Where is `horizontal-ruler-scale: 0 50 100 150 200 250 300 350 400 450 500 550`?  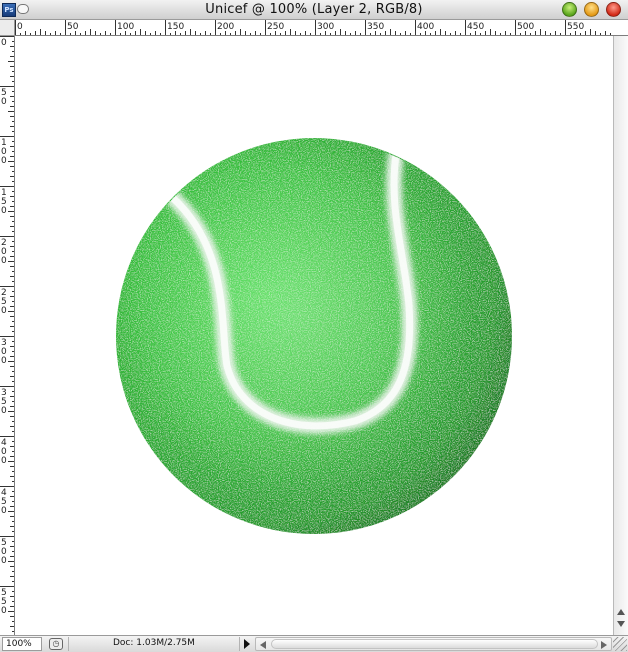
horizontal-ruler-scale: 0 50 100 150 200 250 300 350 400 450 500 550 is located at coordinates (313, 27).